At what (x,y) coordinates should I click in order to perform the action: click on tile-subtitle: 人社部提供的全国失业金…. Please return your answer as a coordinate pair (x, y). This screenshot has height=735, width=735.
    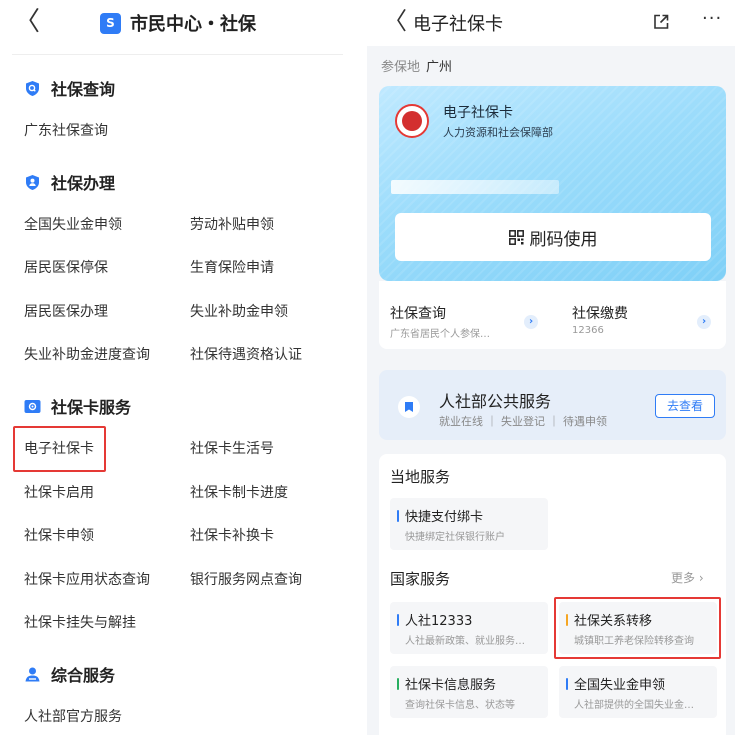
    Looking at the image, I should click on (634, 705).